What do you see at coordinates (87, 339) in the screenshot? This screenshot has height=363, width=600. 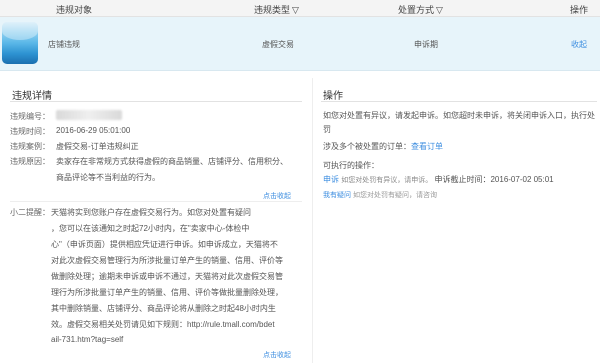 I see `tip-line: ail-731.htm?tag=self` at bounding box center [87, 339].